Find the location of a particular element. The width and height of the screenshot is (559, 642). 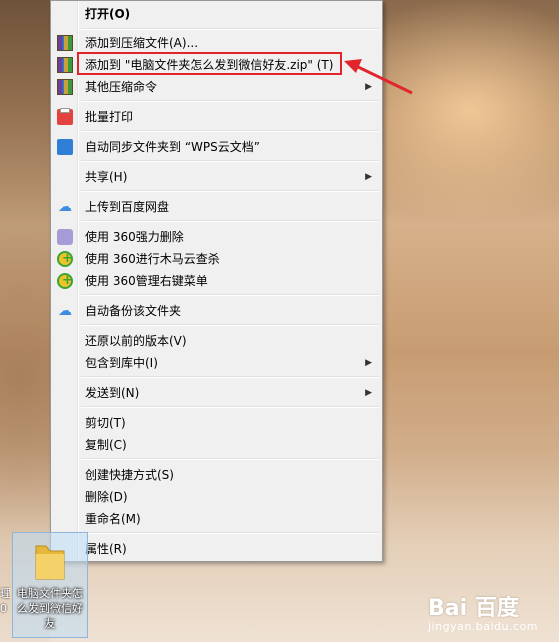

folder-name-label: 电脑文件夹怎么发到微信好友 is located at coordinates (50, 608).